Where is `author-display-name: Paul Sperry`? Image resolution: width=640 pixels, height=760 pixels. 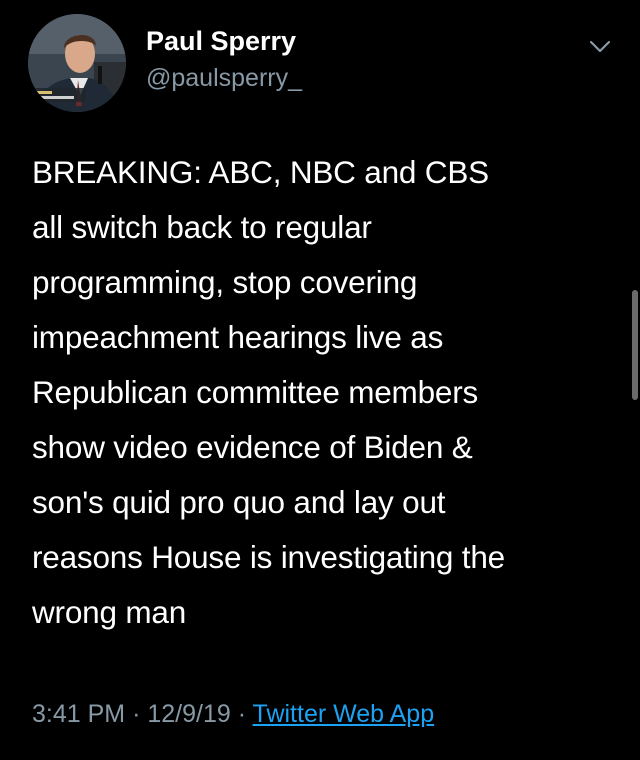 author-display-name: Paul Sperry is located at coordinates (221, 41).